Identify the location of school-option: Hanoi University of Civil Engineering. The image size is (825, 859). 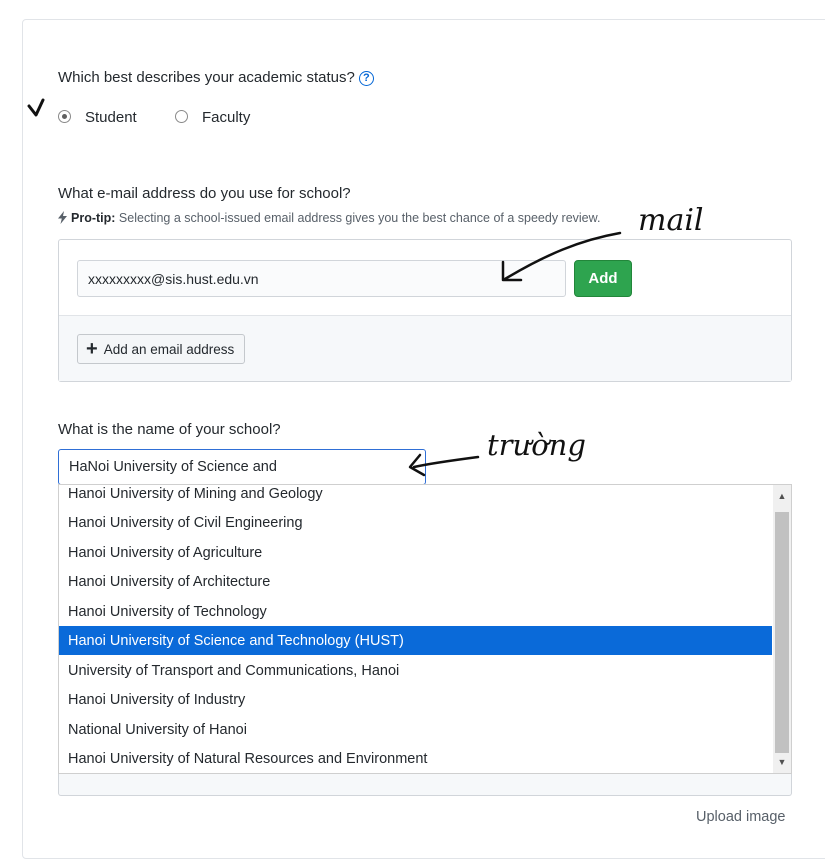
(415, 522).